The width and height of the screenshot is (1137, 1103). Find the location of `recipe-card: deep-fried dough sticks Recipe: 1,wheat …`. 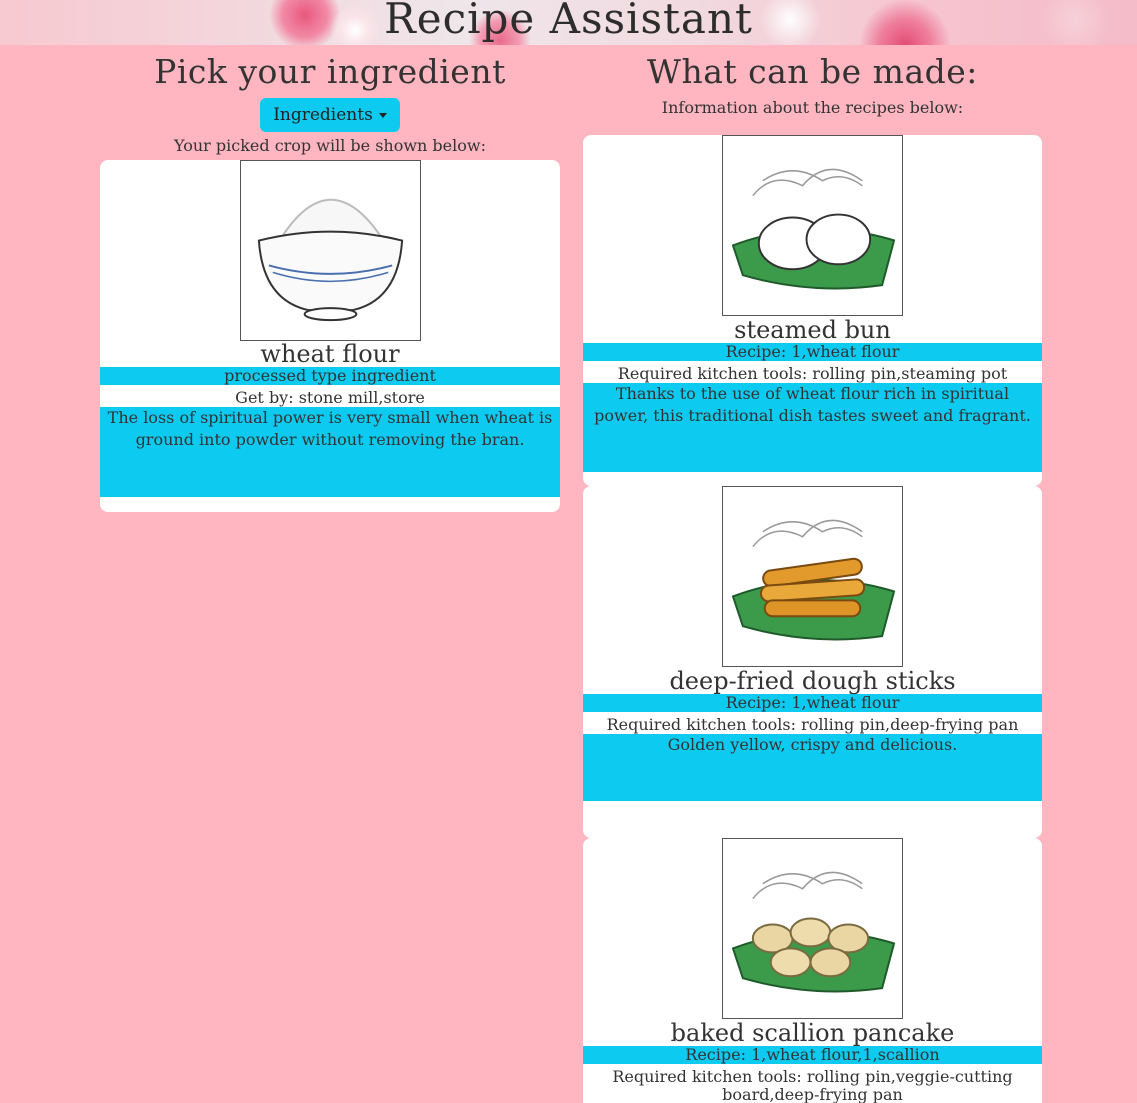

recipe-card: deep-fried dough sticks Recipe: 1,wheat … is located at coordinates (812, 662).